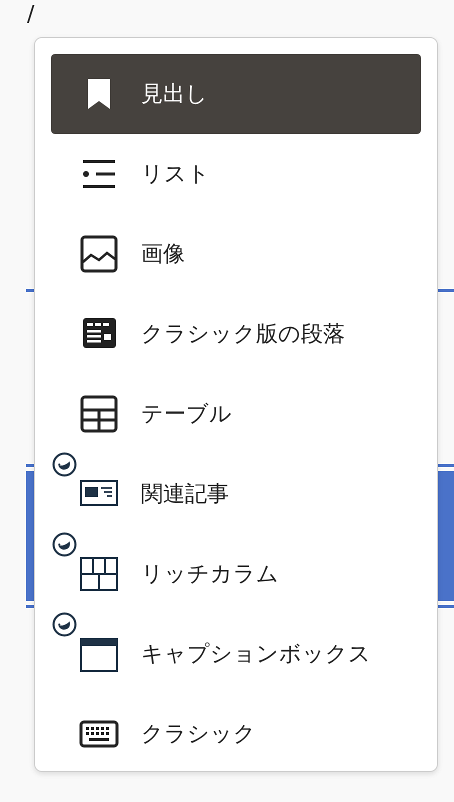 This screenshot has width=454, height=802. Describe the element at coordinates (99, 254) in the screenshot. I see `image-icon` at that location.